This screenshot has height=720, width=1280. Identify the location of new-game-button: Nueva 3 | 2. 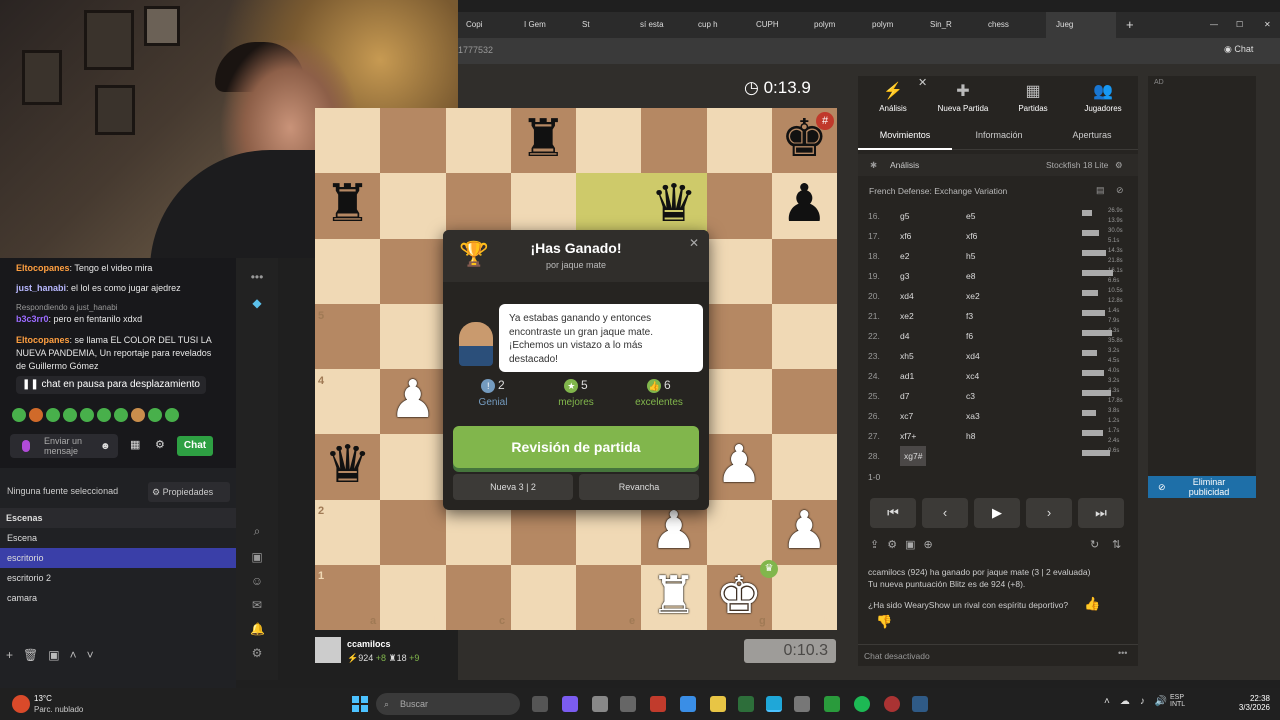
(513, 487).